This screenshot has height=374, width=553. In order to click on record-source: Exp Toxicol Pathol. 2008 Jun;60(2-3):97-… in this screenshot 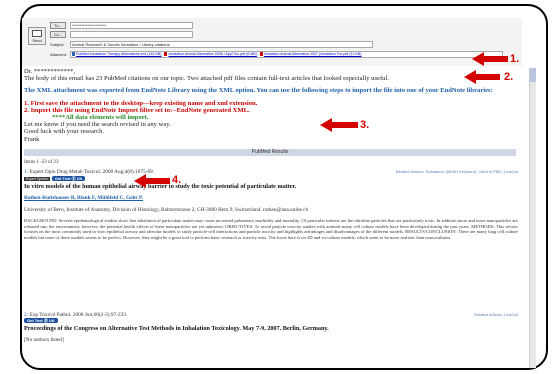, I will do `click(78, 315)`.